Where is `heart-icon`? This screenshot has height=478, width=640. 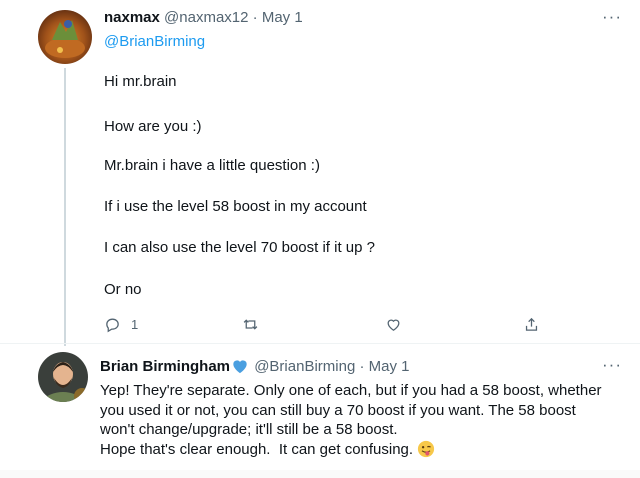 heart-icon is located at coordinates (393, 325).